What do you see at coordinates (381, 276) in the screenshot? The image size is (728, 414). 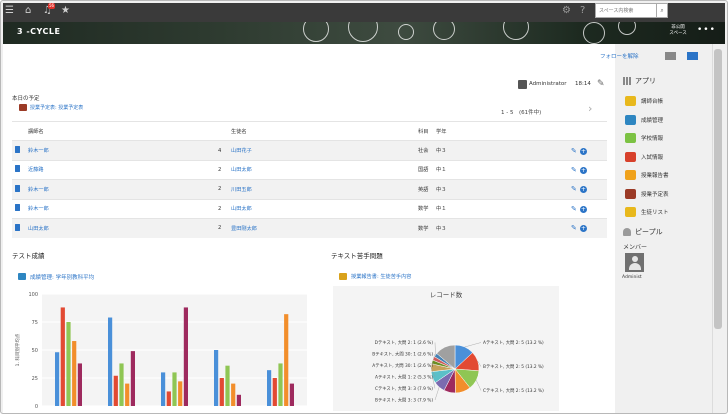 I see `report-app-link: 授業報告書: 生徒苦手内容` at bounding box center [381, 276].